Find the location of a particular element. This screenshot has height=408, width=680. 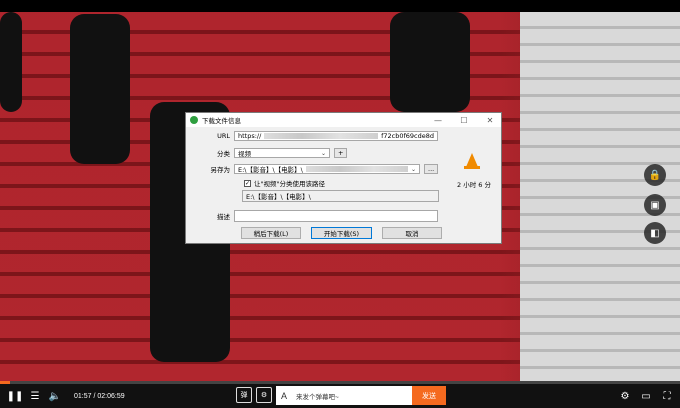

path-row: E:\【影音】\【电影】\ is located at coordinates (340, 196).